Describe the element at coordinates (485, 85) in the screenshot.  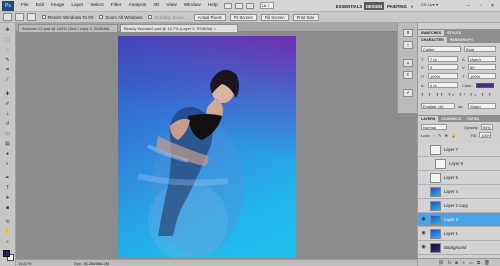
I see `text-color-swatch` at that location.